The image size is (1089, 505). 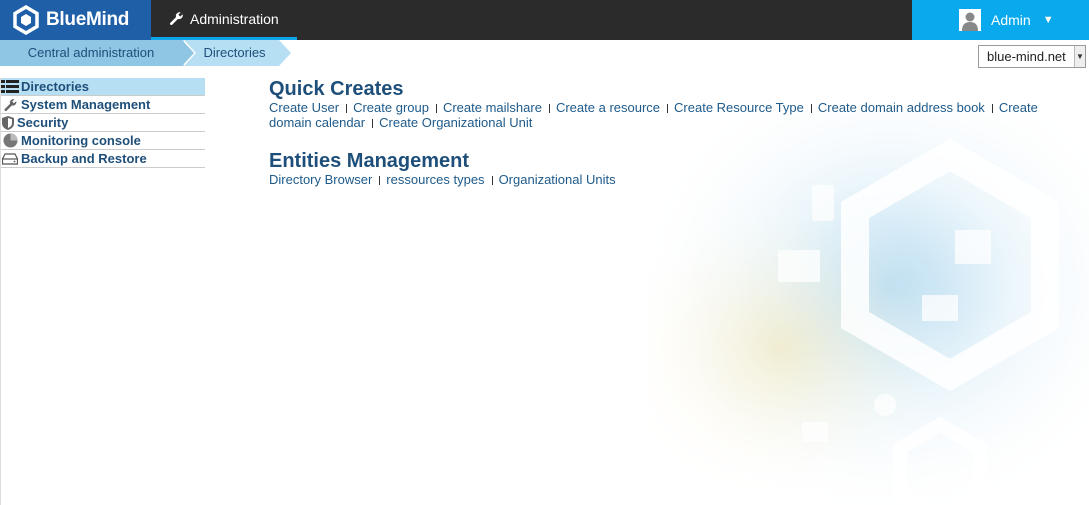 What do you see at coordinates (81, 140) in the screenshot?
I see `sidebar-item-label: Monitoring console` at bounding box center [81, 140].